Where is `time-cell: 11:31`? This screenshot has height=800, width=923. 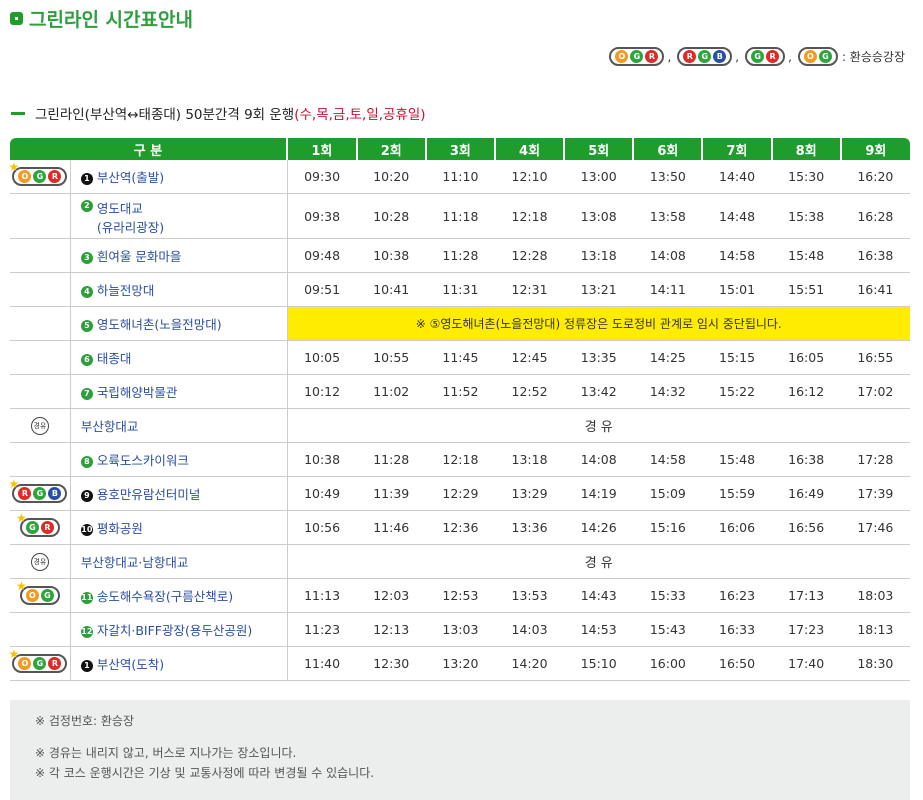
time-cell: 11:31 is located at coordinates (460, 289).